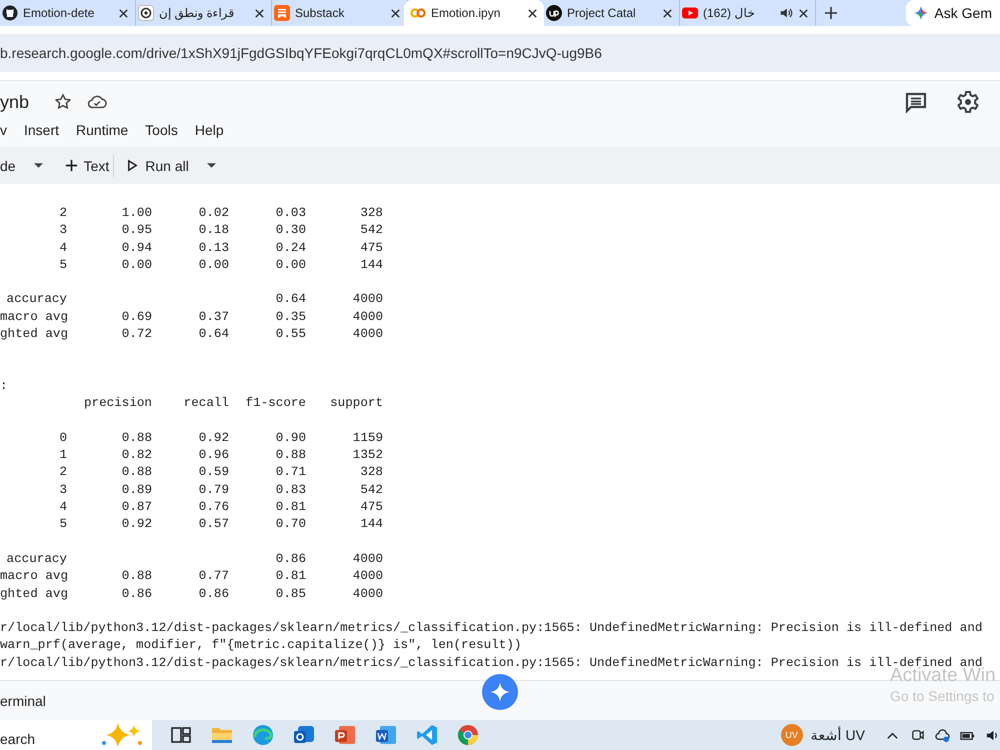 The width and height of the screenshot is (1000, 750). What do you see at coordinates (386, 735) in the screenshot?
I see `document-icon` at bounding box center [386, 735].